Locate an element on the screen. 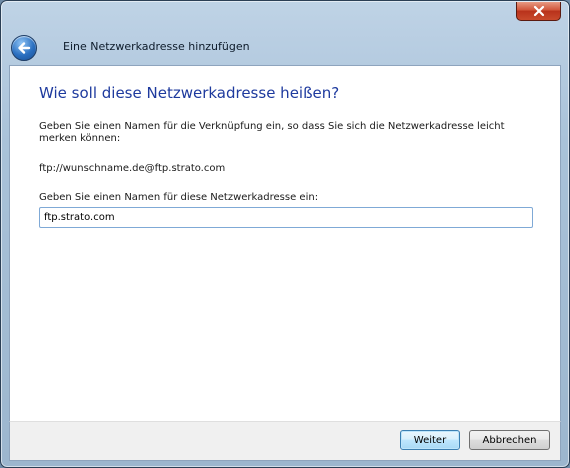 The height and width of the screenshot is (468, 570). close-button is located at coordinates (538, 11).